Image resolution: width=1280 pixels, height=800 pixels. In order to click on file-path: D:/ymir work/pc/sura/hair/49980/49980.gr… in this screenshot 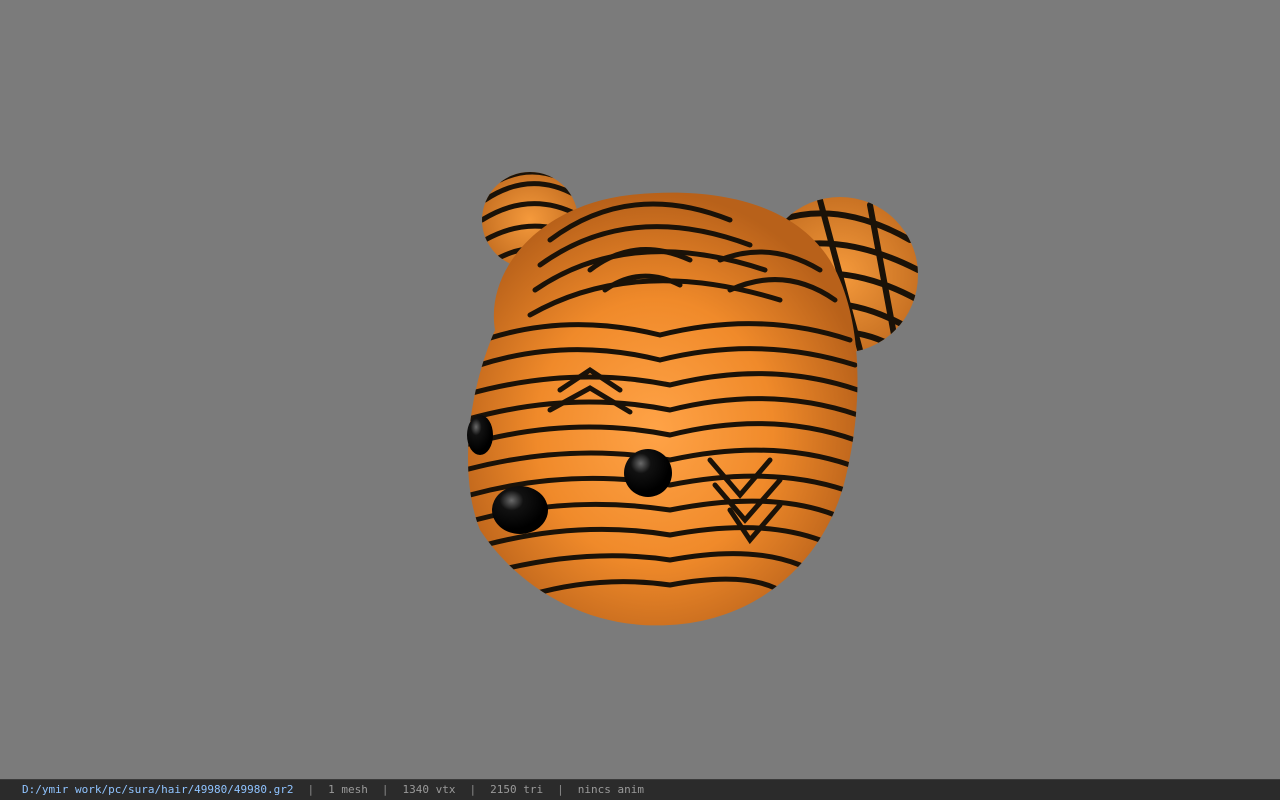, I will do `click(158, 789)`.